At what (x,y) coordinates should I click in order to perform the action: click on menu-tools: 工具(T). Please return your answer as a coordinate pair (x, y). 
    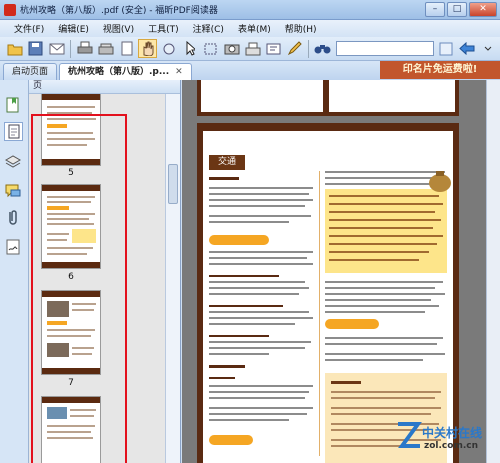
    Looking at the image, I should click on (163, 28).